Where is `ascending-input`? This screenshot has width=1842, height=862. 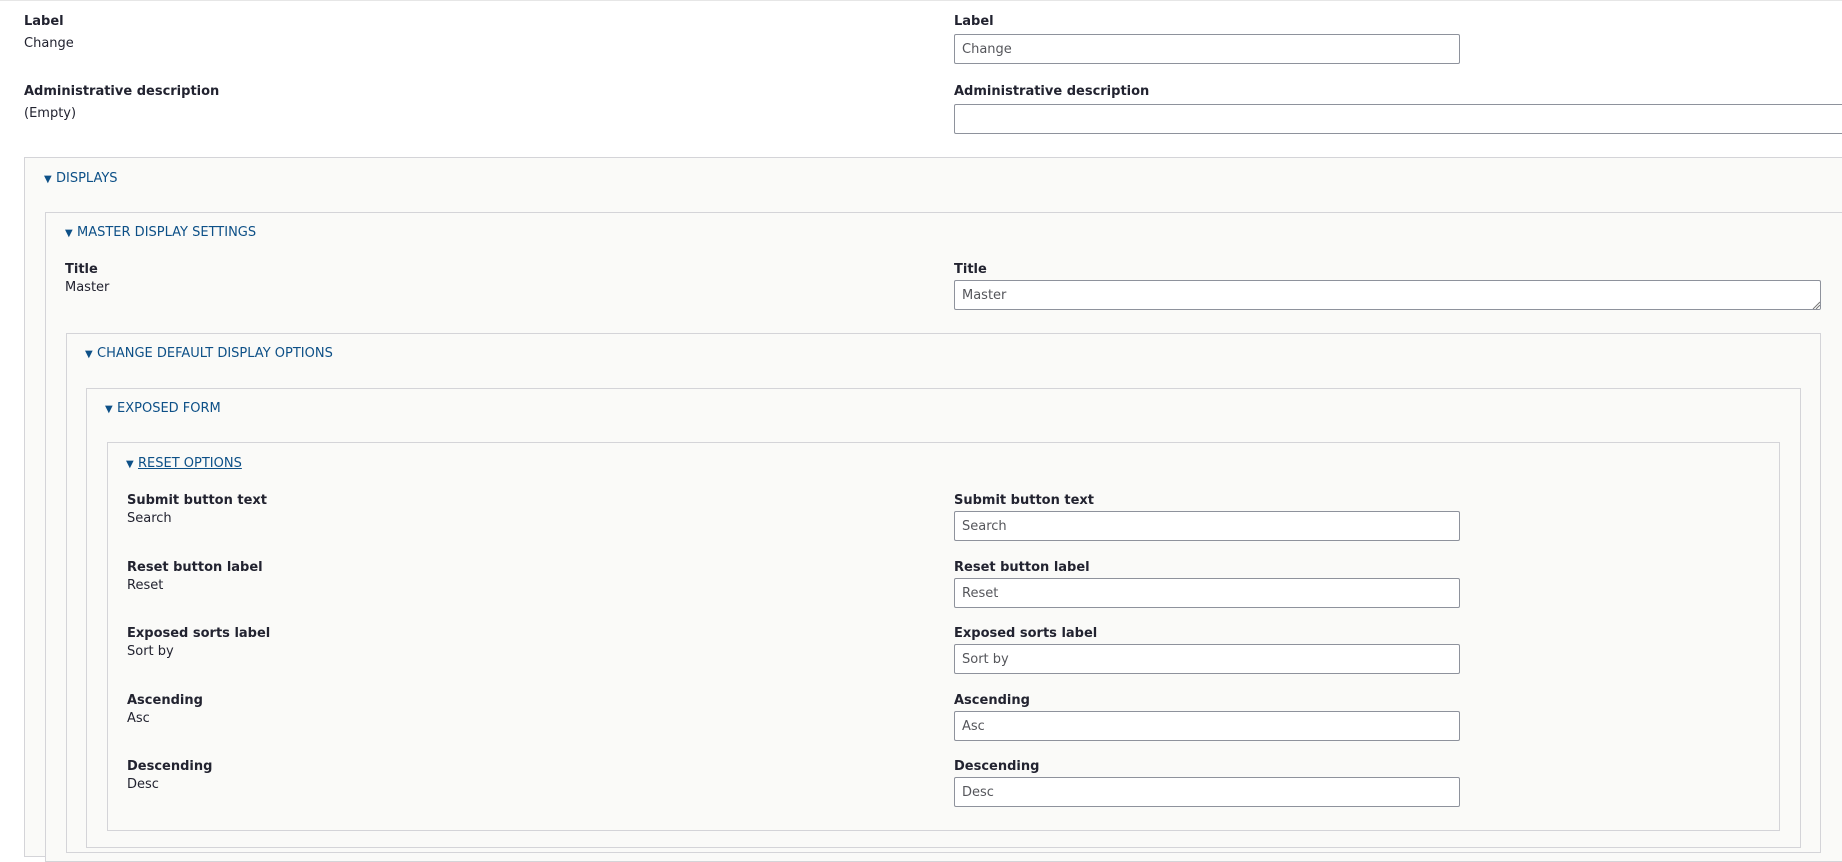
ascending-input is located at coordinates (1207, 726).